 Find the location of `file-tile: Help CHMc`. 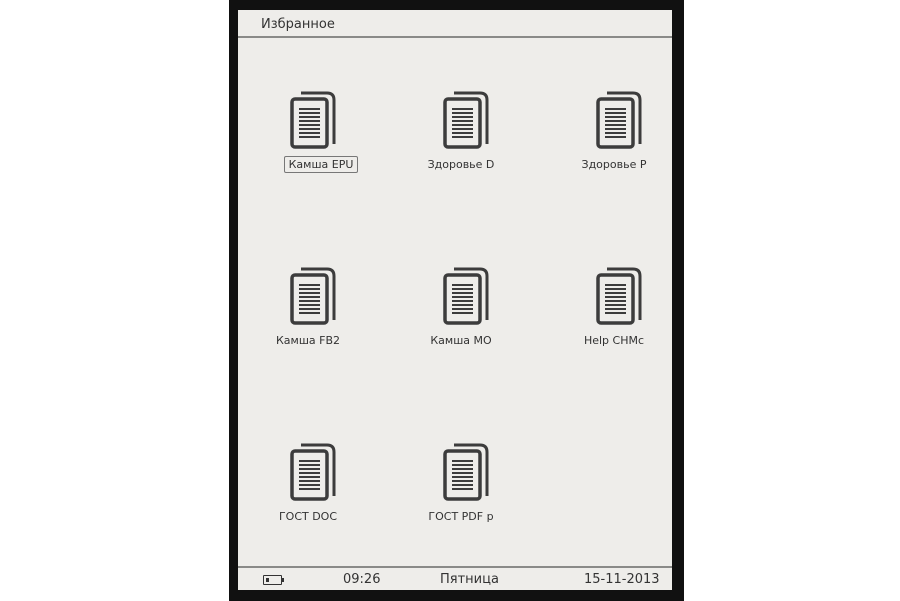

file-tile: Help CHMc is located at coordinates (614, 306).